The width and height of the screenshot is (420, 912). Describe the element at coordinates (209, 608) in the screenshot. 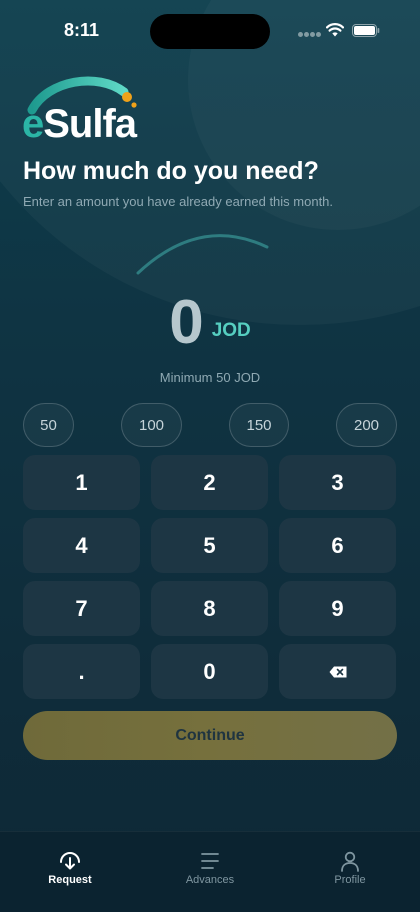

I see `keypad-key-8: 8` at that location.